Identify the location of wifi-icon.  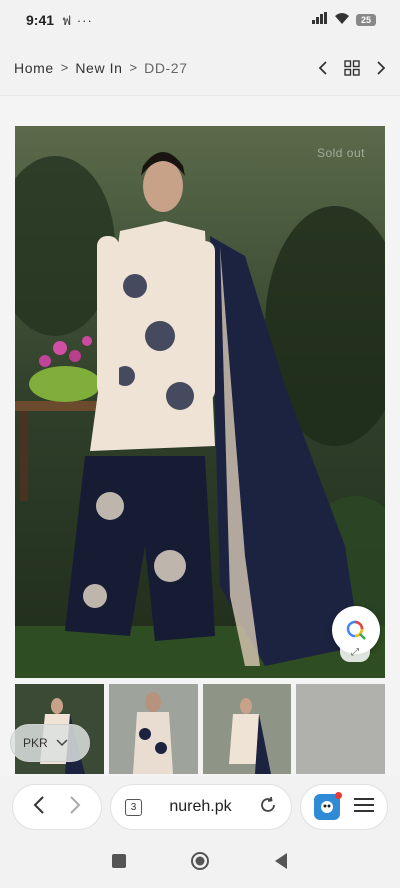
(342, 20).